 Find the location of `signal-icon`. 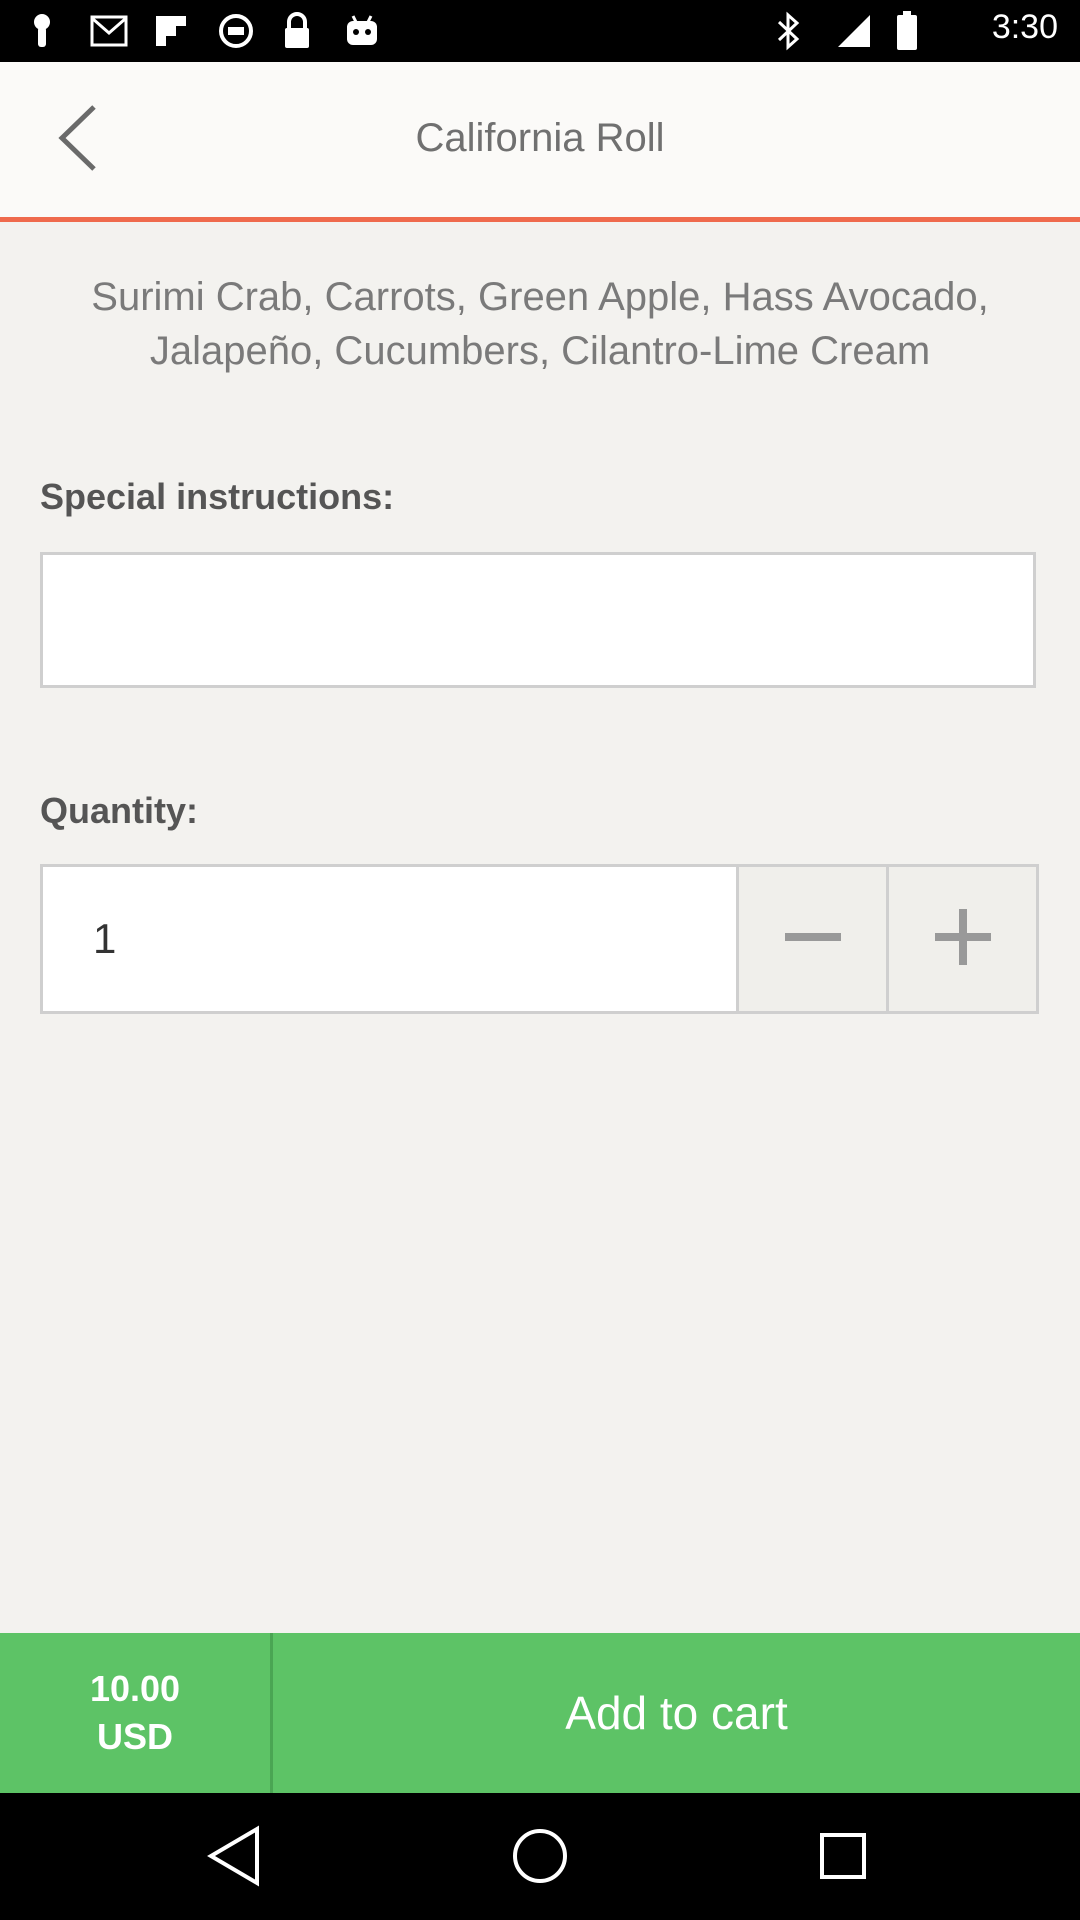

signal-icon is located at coordinates (854, 31).